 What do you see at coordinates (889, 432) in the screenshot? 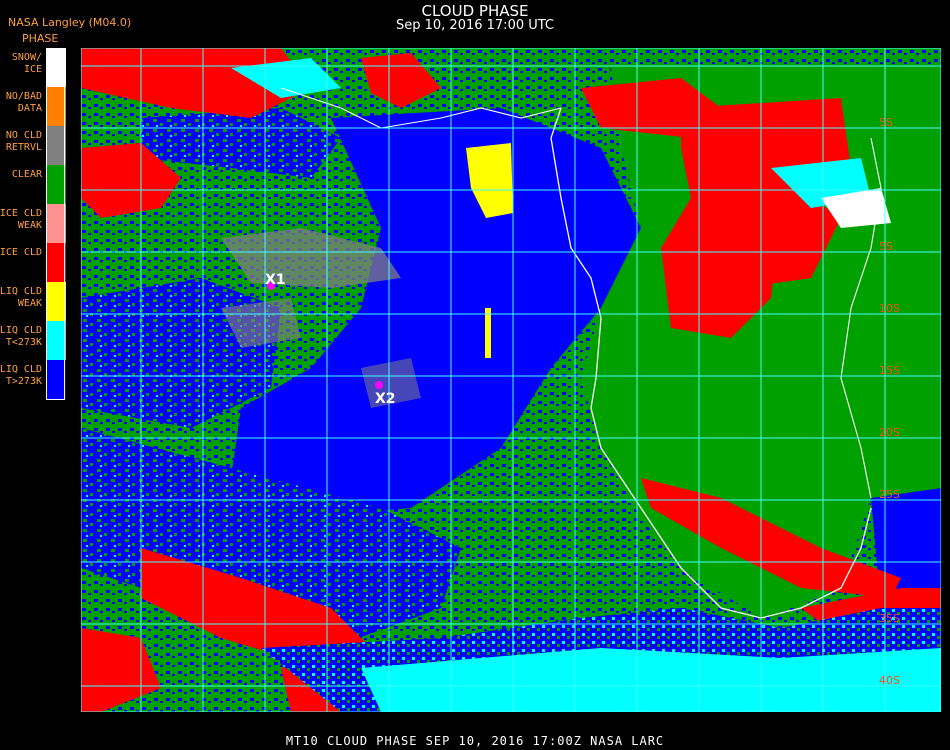
I see `latitude-label: 20S` at bounding box center [889, 432].